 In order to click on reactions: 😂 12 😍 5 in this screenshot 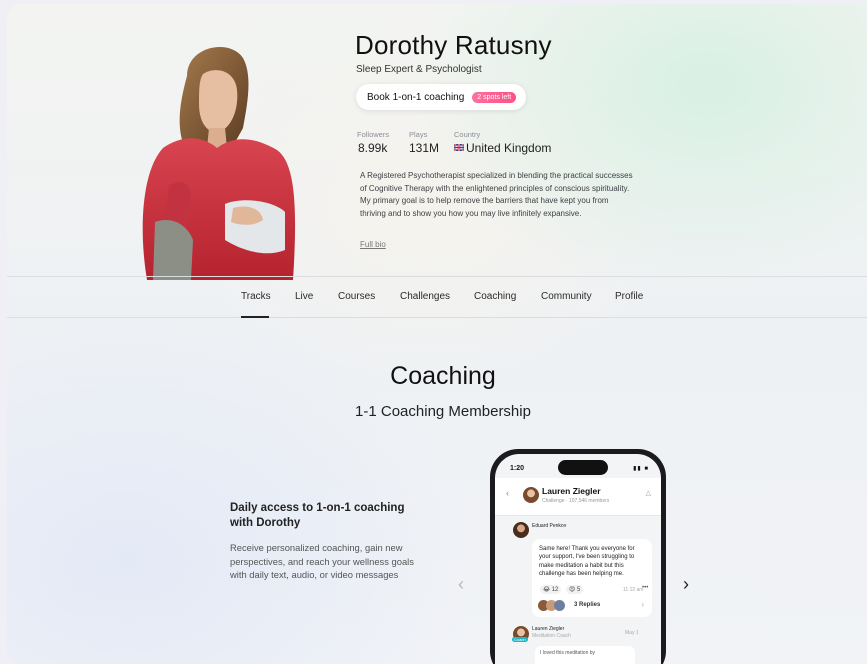, I will do `click(563, 589)`.